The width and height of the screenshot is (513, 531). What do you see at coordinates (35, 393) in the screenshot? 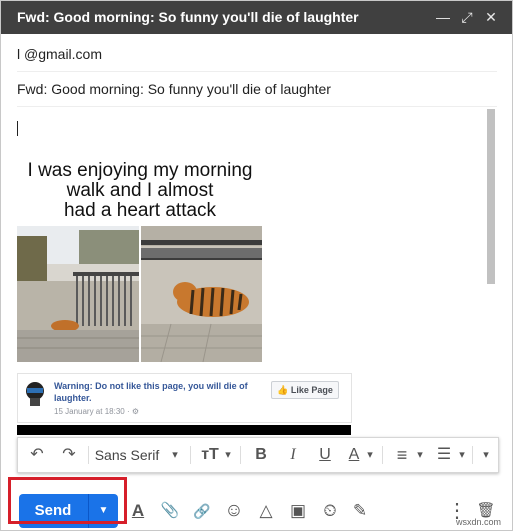
I see `page-avatar` at bounding box center [35, 393].